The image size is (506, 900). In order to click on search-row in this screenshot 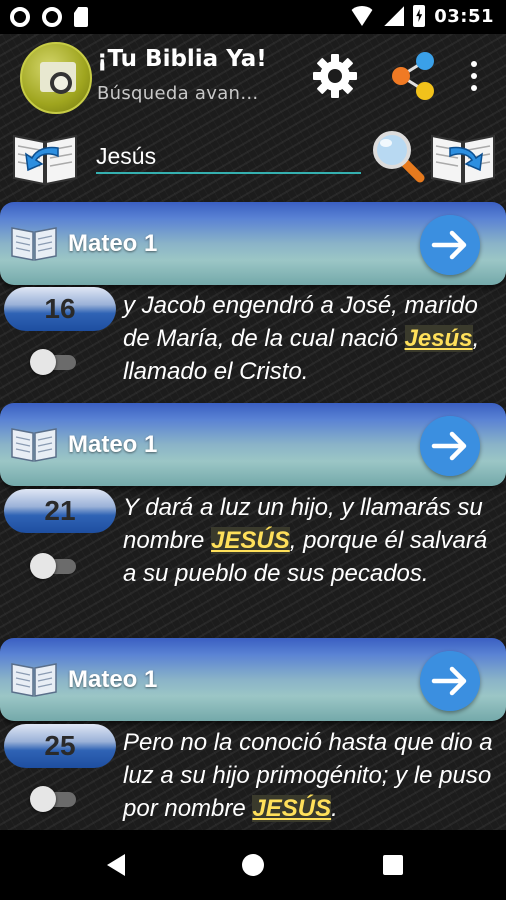, I will do `click(253, 158)`.